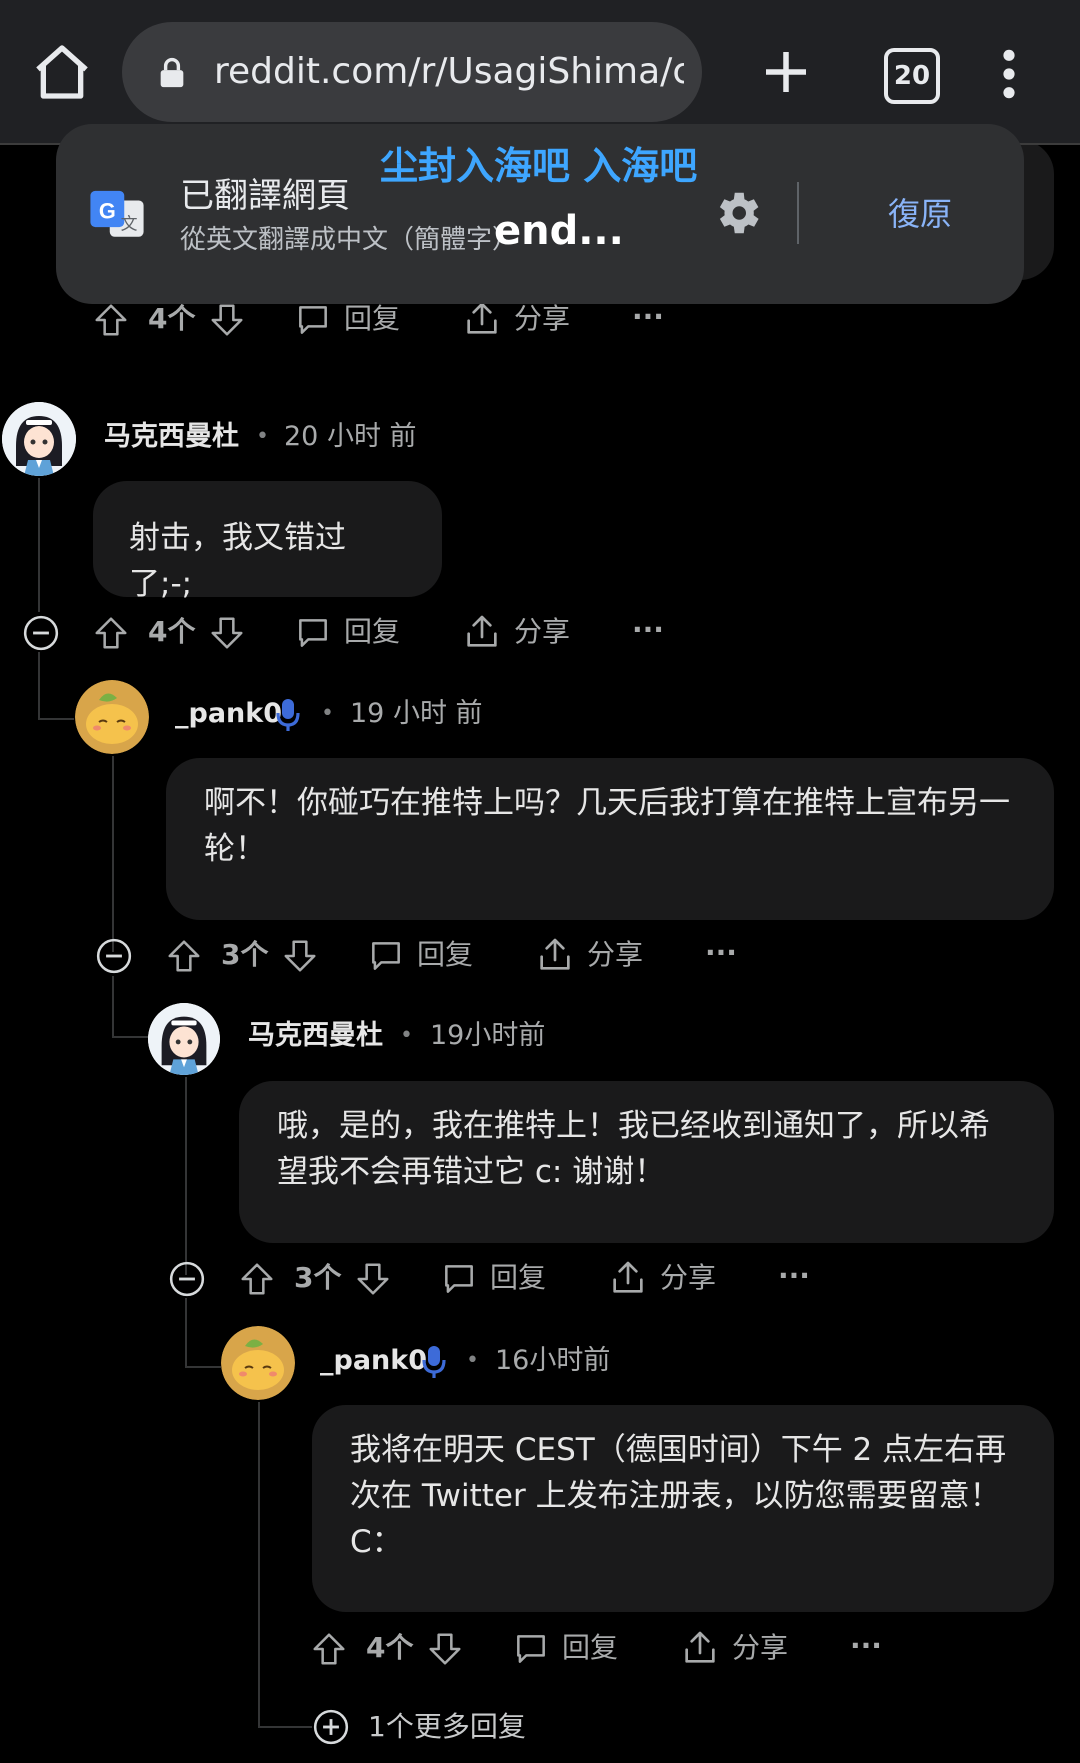  I want to click on comment-text: 射击，我又错过了;-;, so click(237, 561).